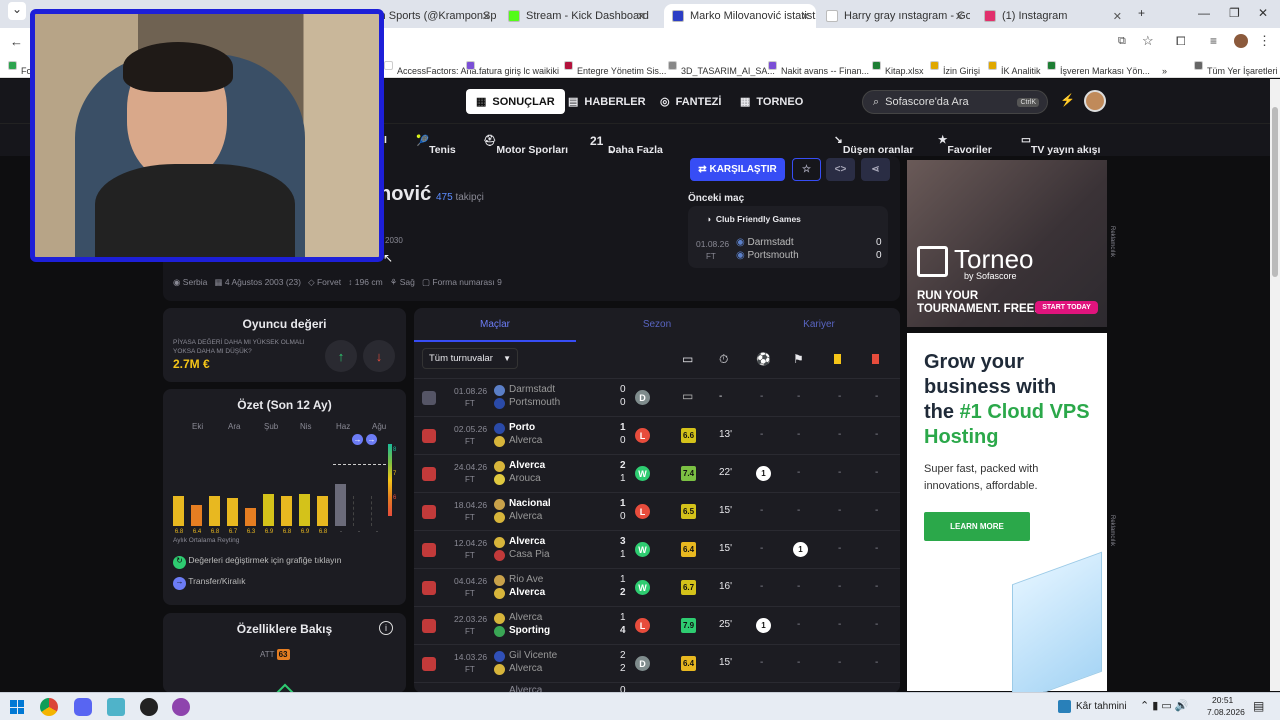 This screenshot has height=720, width=1280. I want to click on profile-avatar, so click(1241, 41).